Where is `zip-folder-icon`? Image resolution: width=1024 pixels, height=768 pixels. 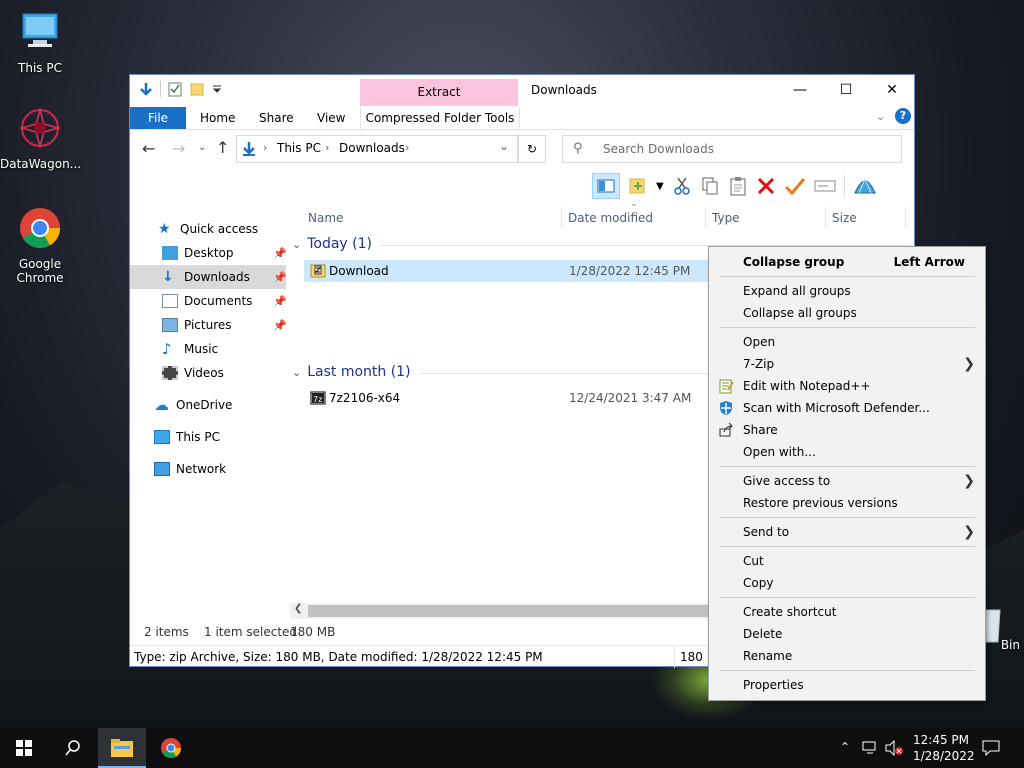
zip-folder-icon is located at coordinates (318, 271).